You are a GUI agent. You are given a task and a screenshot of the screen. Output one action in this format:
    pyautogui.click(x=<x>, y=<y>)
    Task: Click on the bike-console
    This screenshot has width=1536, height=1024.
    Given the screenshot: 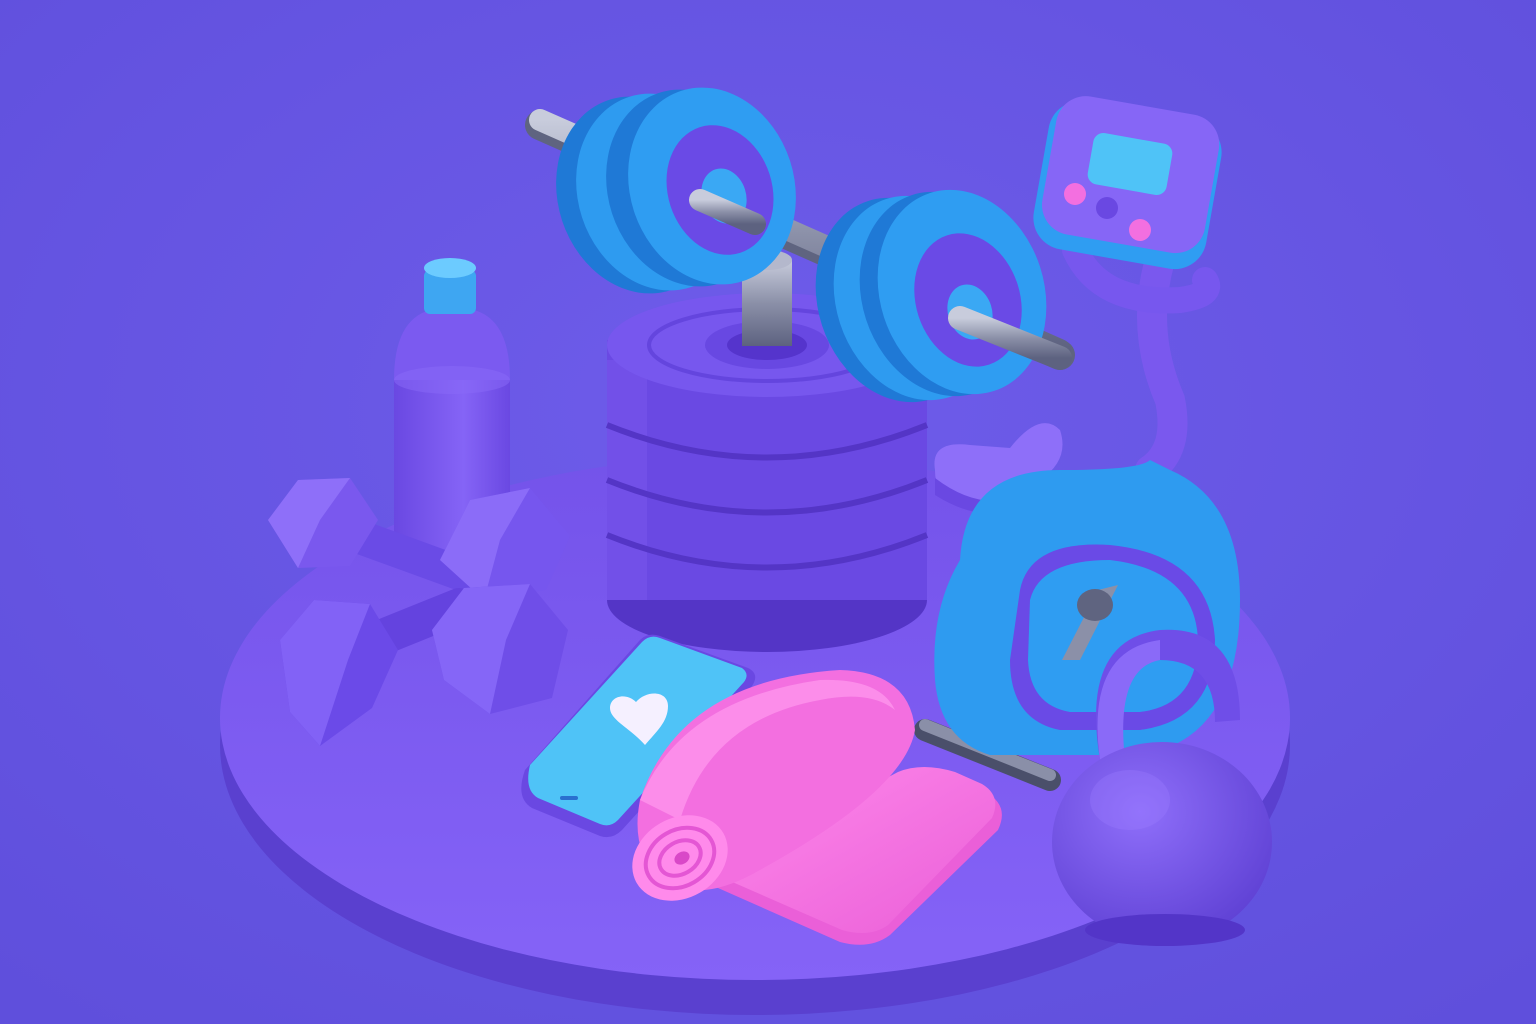 What is the action you would take?
    pyautogui.click(x=1127, y=183)
    